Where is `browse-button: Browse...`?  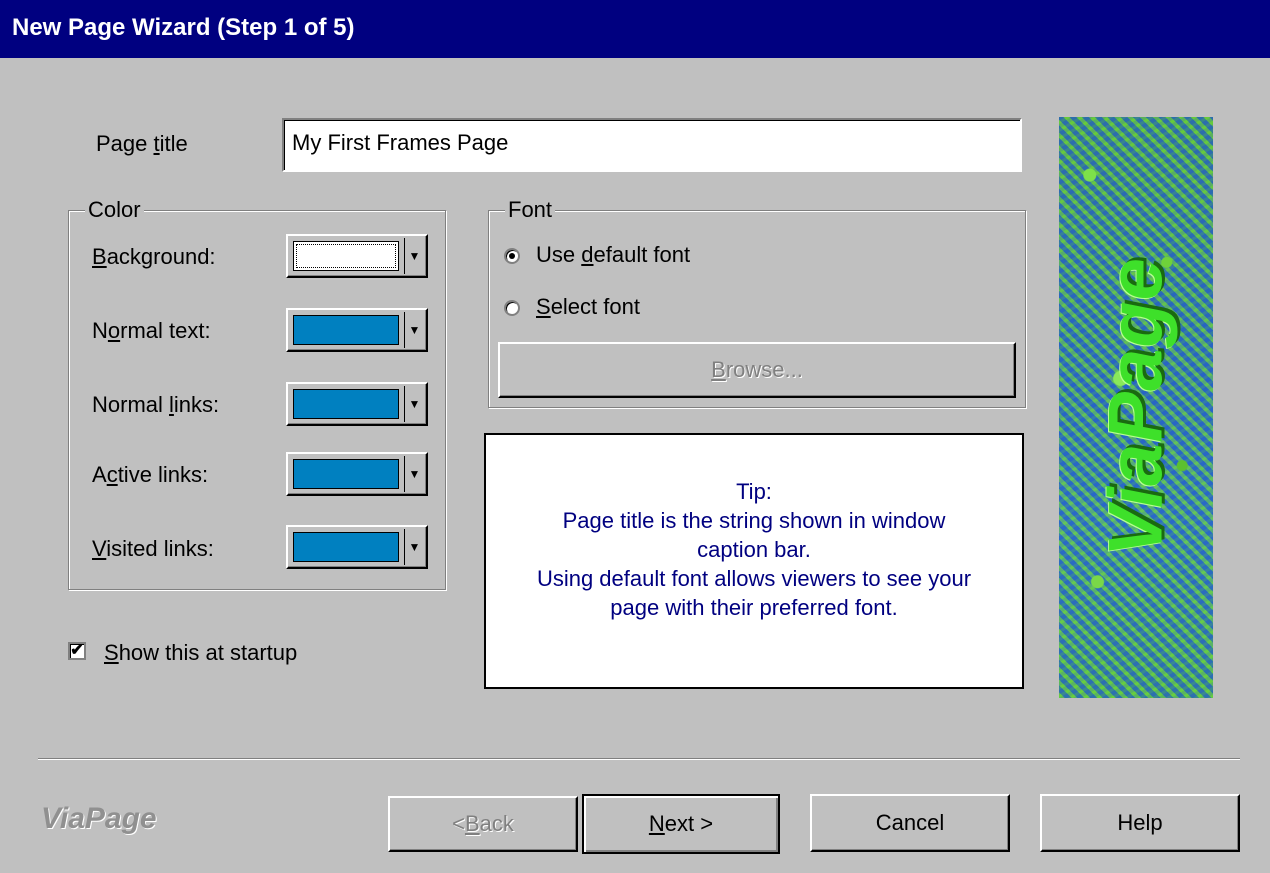 browse-button: Browse... is located at coordinates (757, 370).